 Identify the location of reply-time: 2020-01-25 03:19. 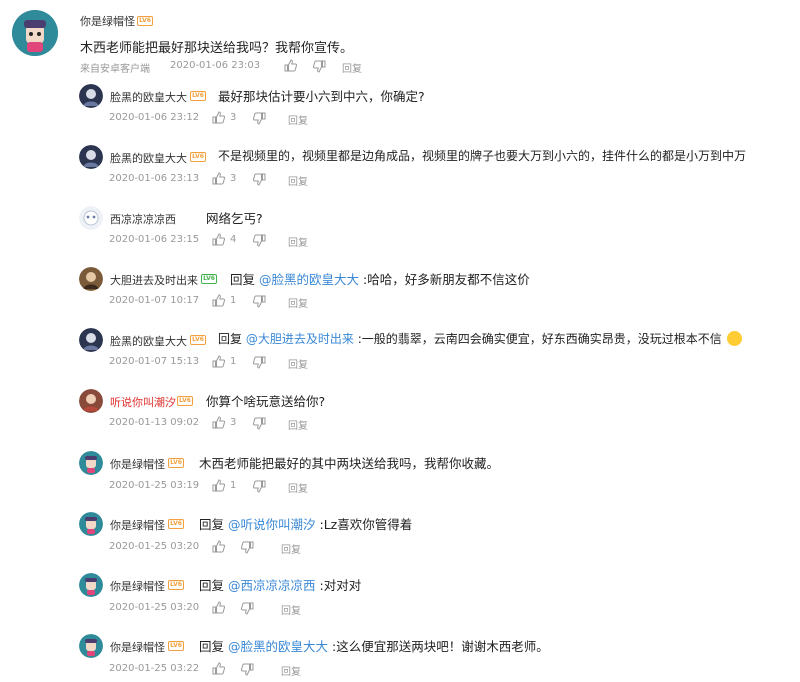
(154, 485).